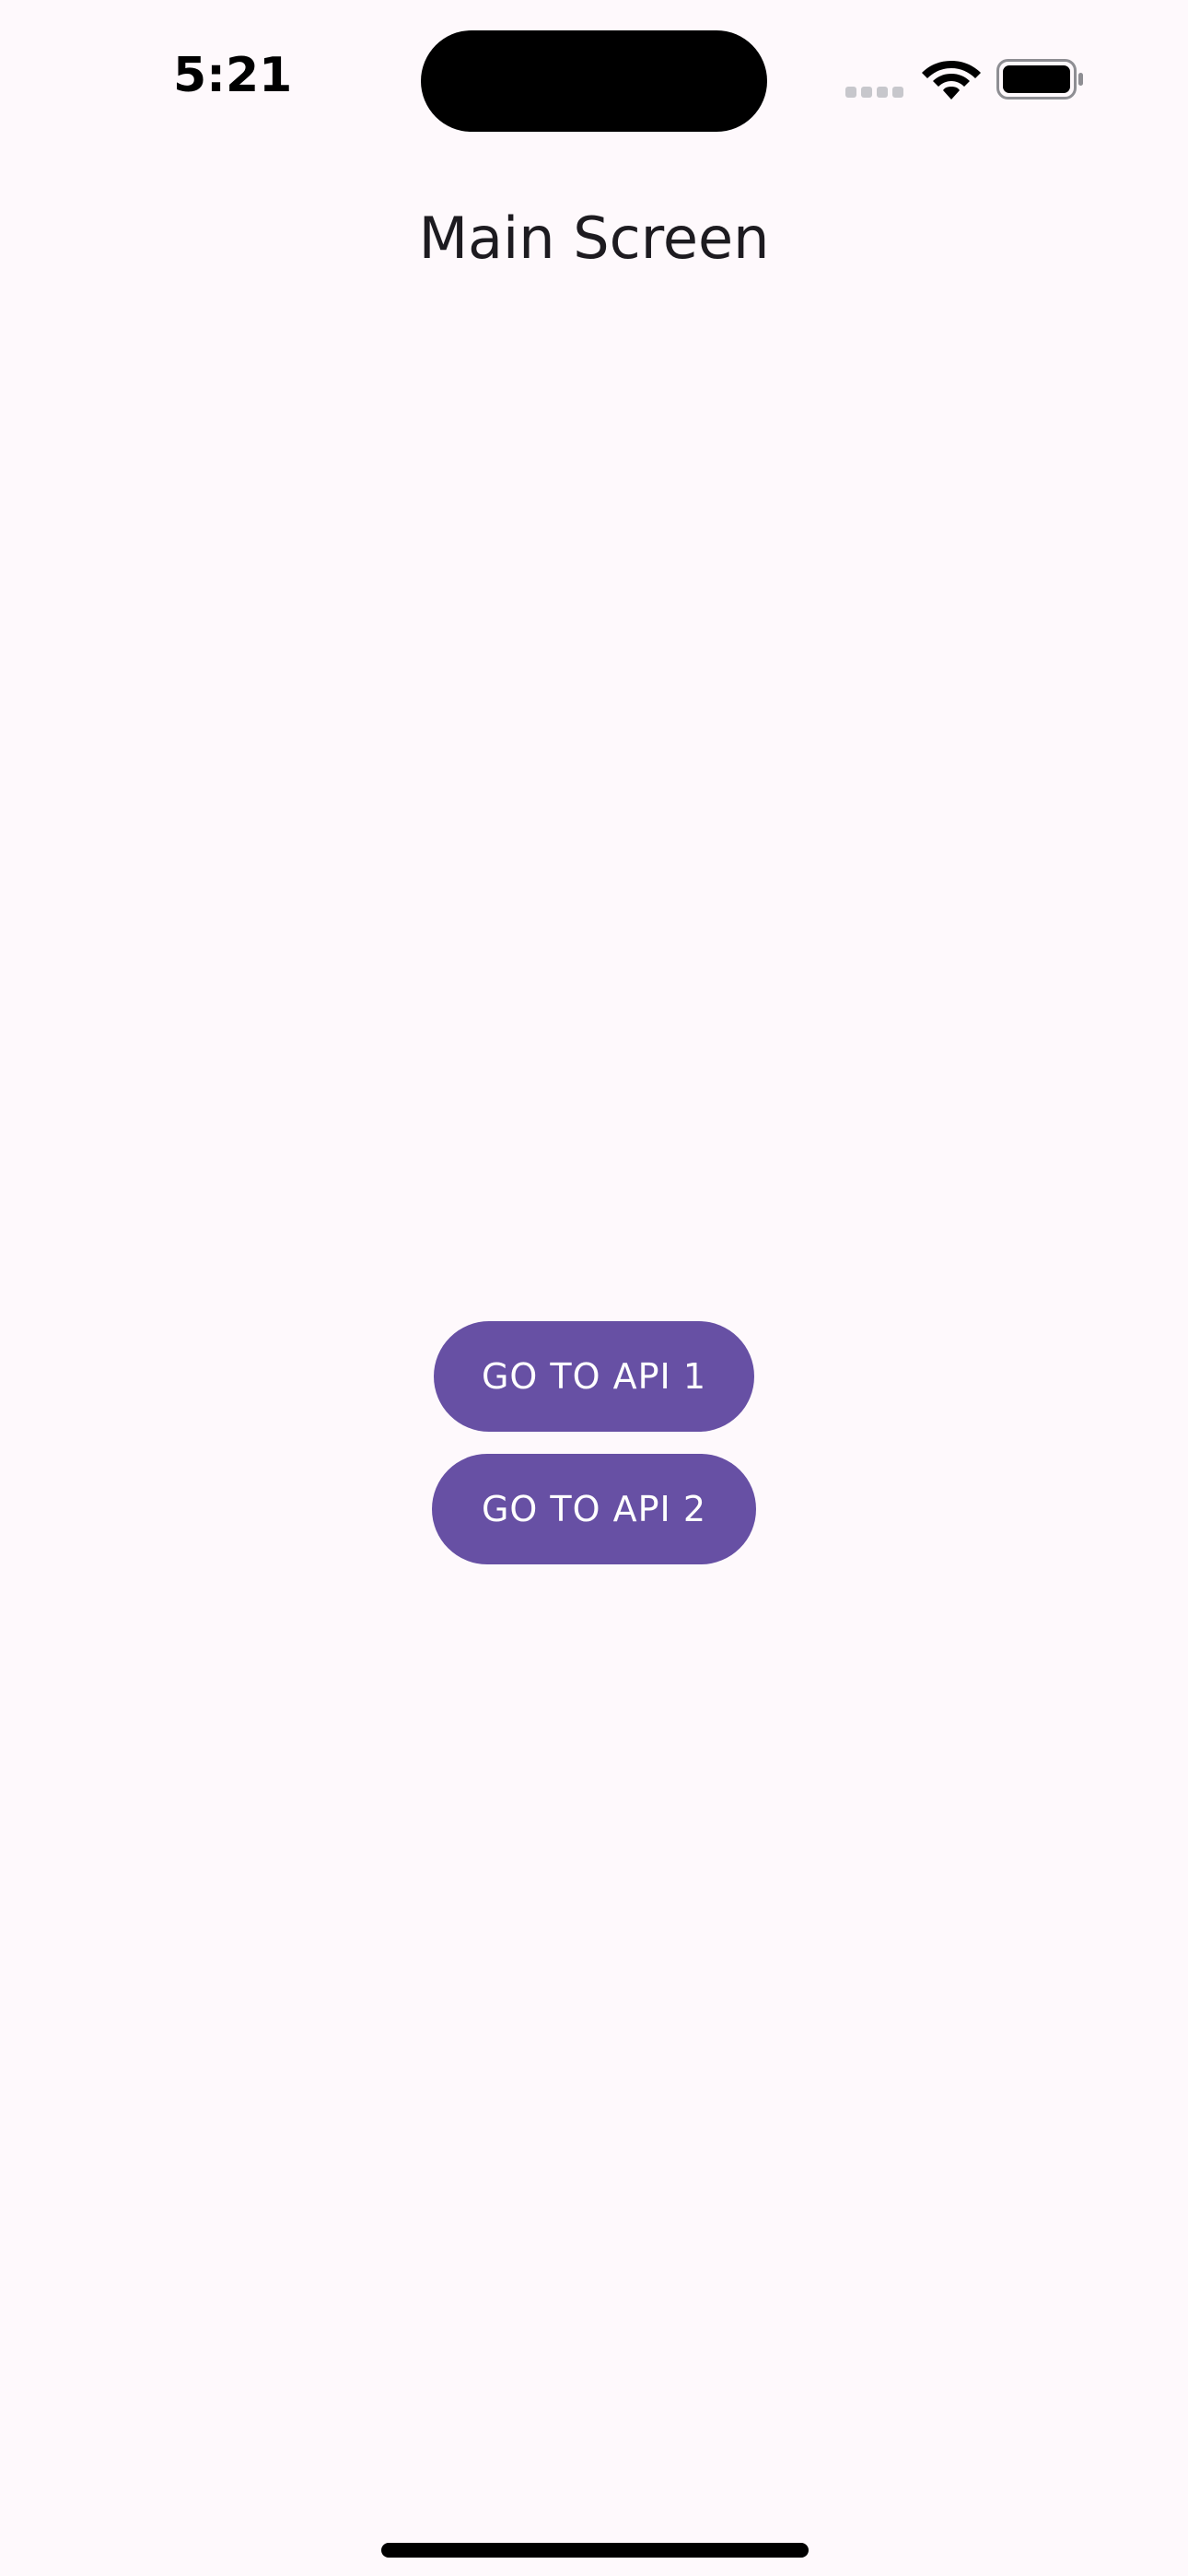  I want to click on home-indicator, so click(595, 2550).